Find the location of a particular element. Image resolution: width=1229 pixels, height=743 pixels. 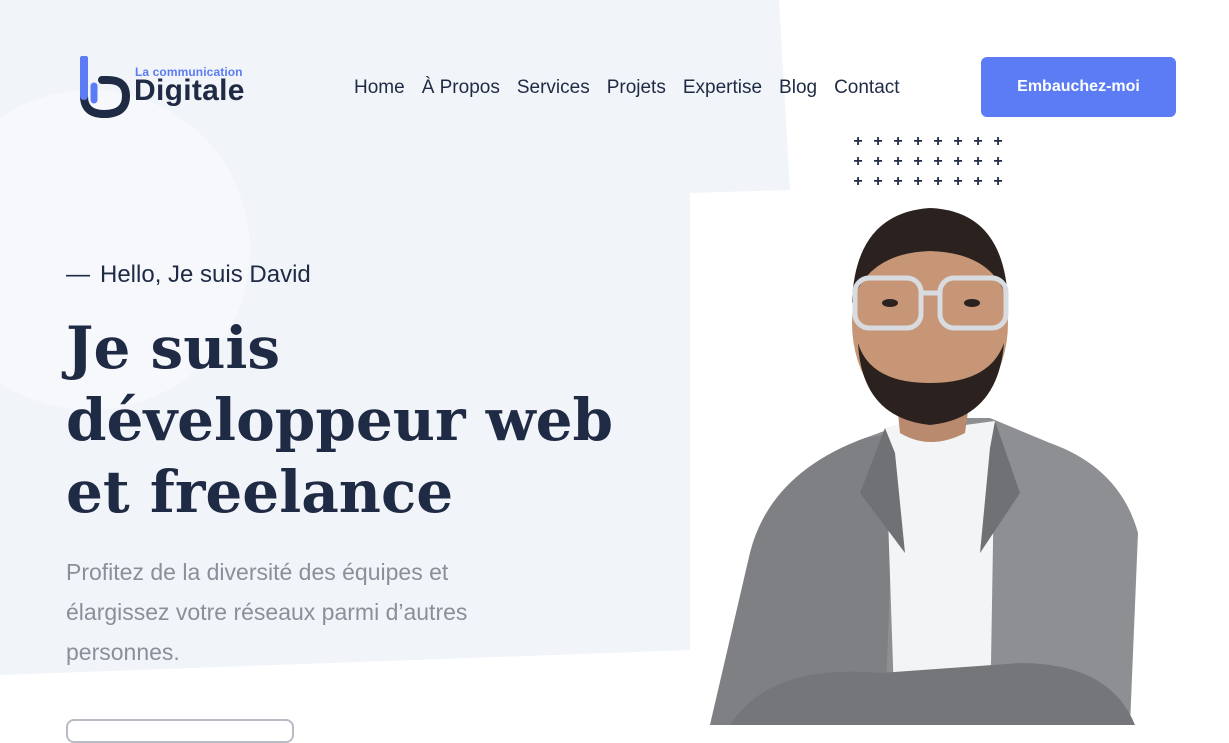

hero-greeting: — Hello, Je suis David is located at coordinates (188, 275).